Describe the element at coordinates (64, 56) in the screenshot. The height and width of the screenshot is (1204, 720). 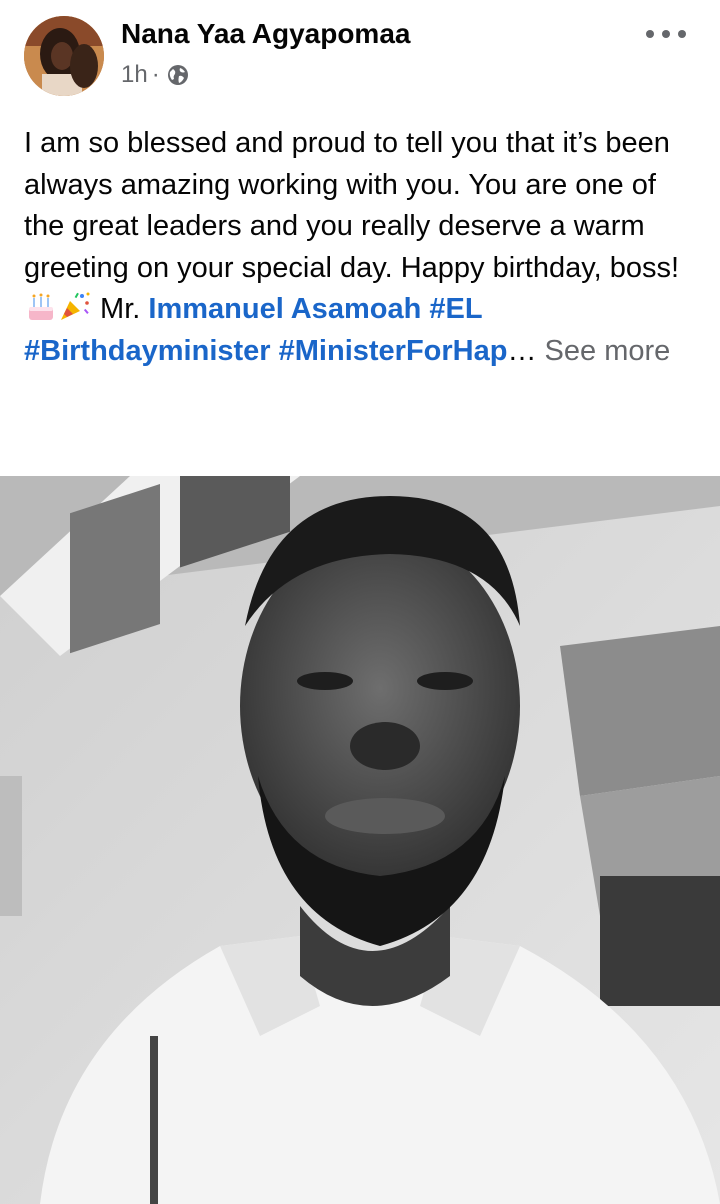
I see `author-avatar` at that location.